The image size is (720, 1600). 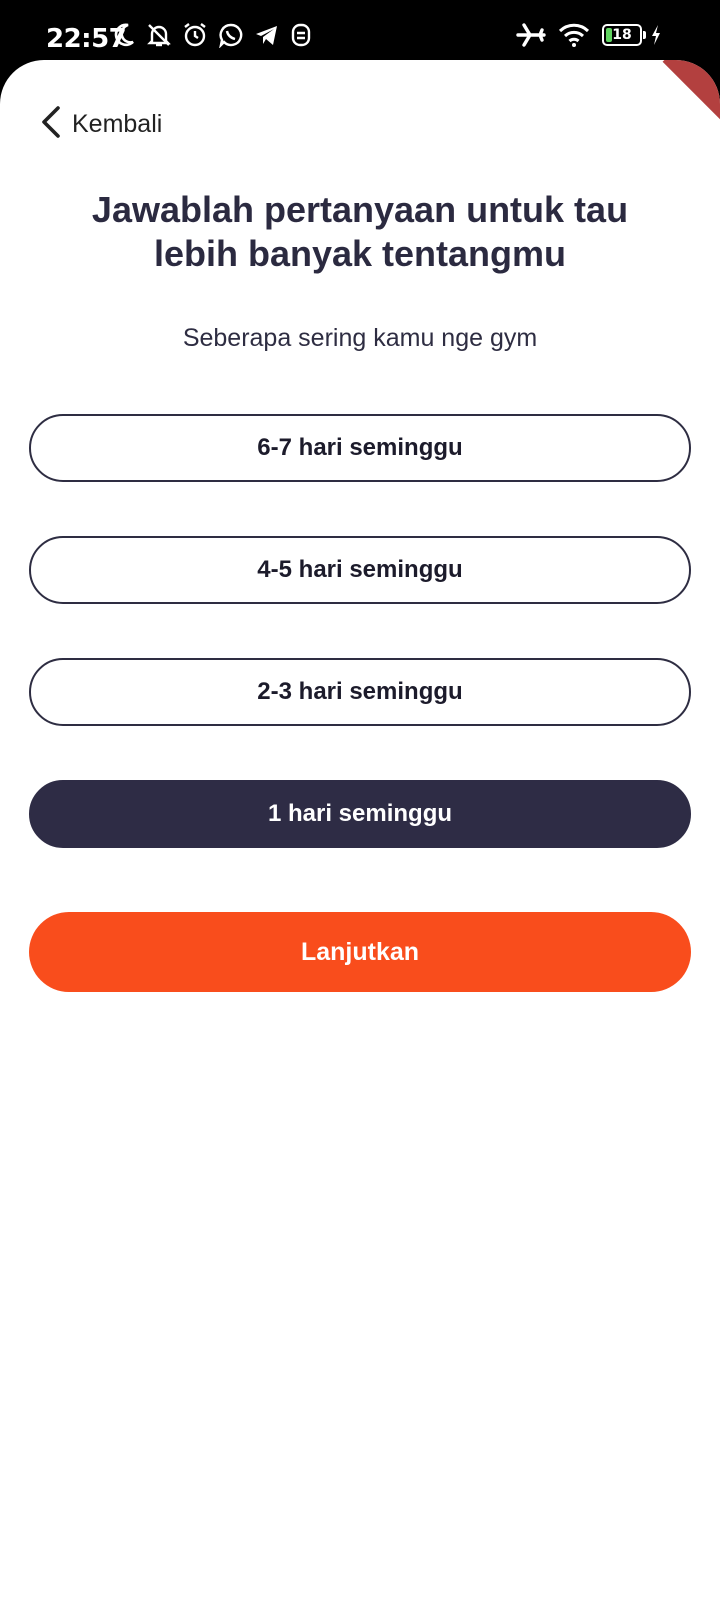 I want to click on continue-button: Lanjutkan, so click(x=360, y=952).